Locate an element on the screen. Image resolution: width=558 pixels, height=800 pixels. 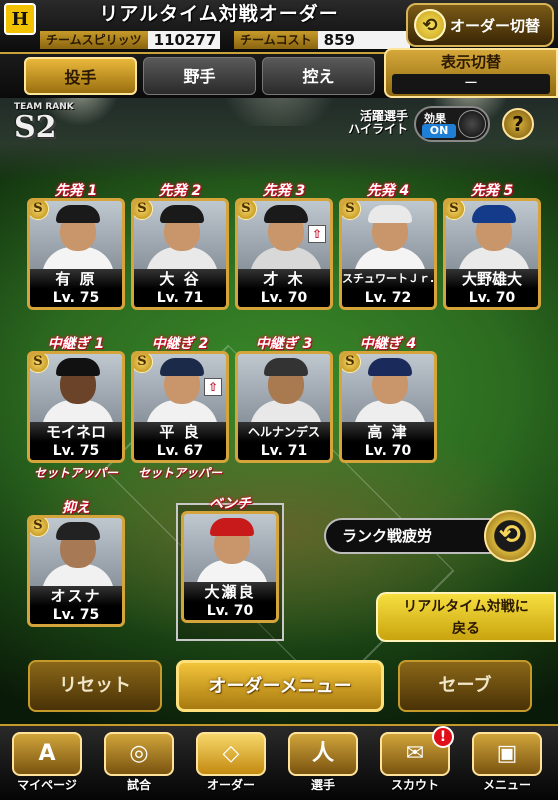
reset-button: リセット is located at coordinates (95, 686).